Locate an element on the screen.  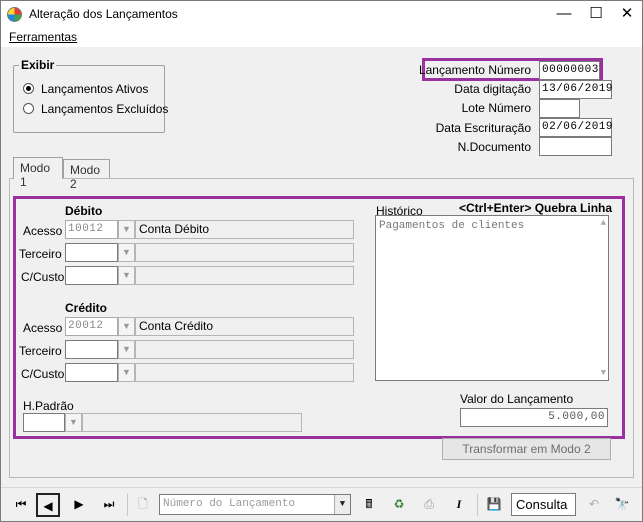
credito-ccusto-display is located at coordinates (244, 372).